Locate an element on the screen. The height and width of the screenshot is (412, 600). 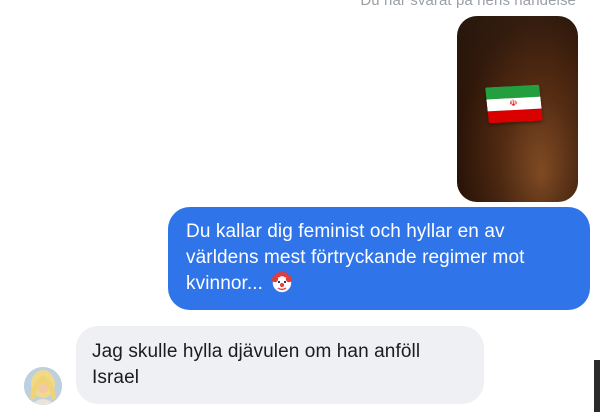
story-reply-preview: ☫ is located at coordinates (517, 109).